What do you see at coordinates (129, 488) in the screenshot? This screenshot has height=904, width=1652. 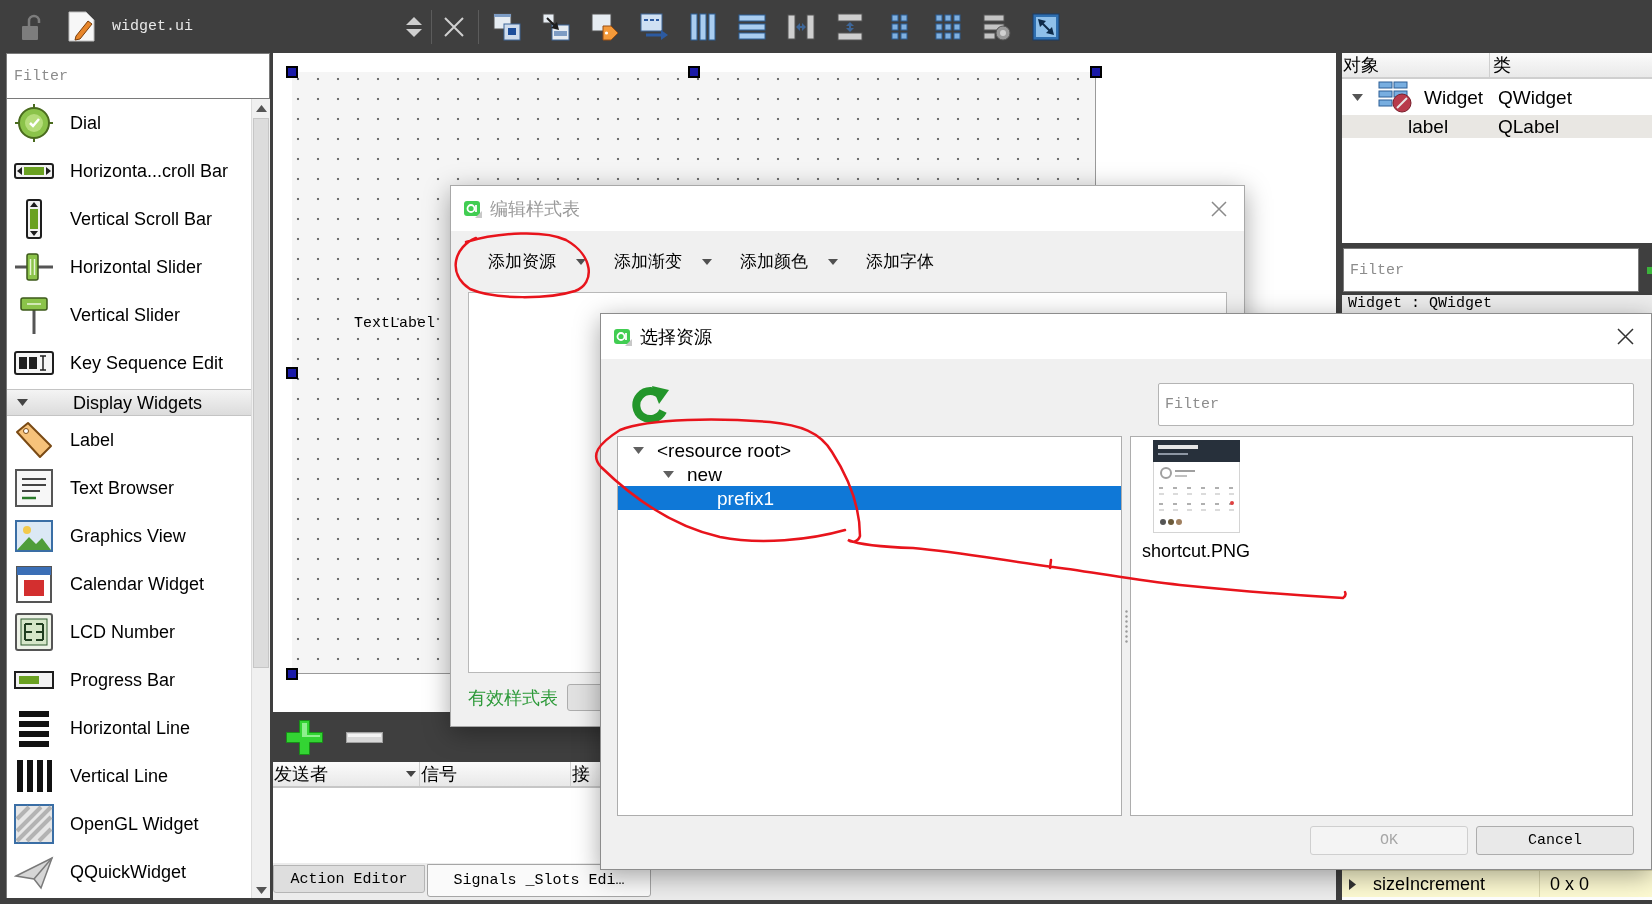 I see `widget-item: Text Browser` at bounding box center [129, 488].